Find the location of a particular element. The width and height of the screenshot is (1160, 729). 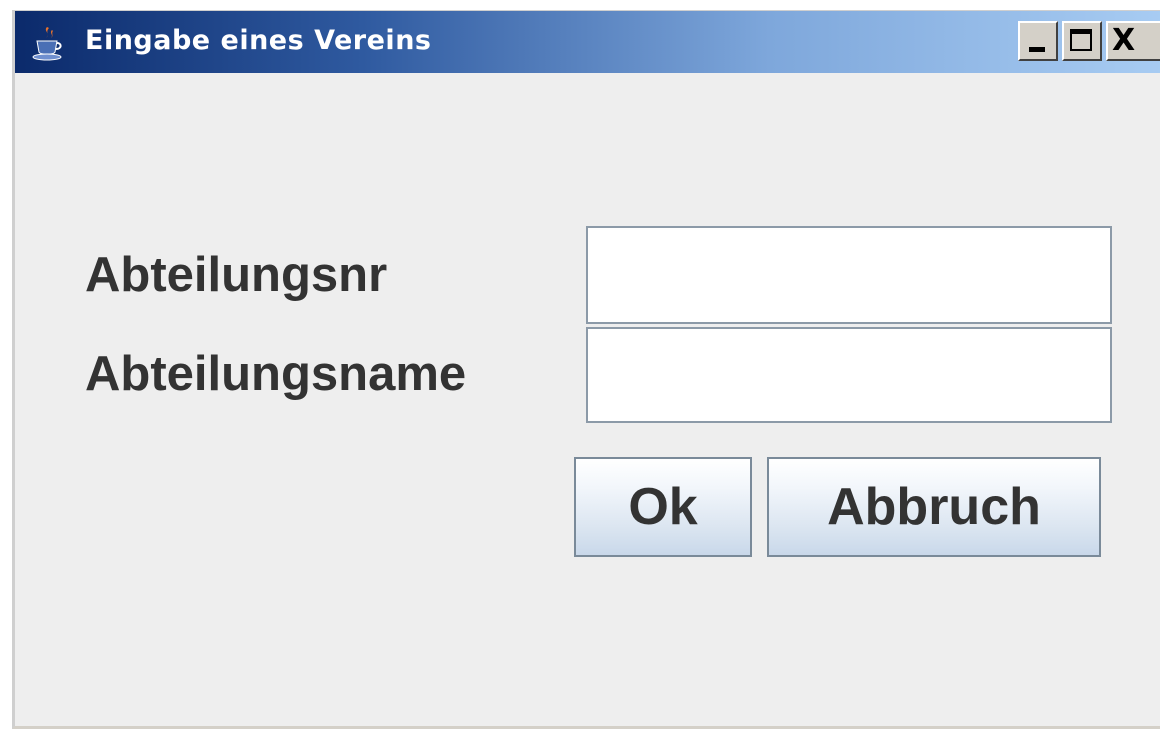

maximize-button is located at coordinates (1082, 41).